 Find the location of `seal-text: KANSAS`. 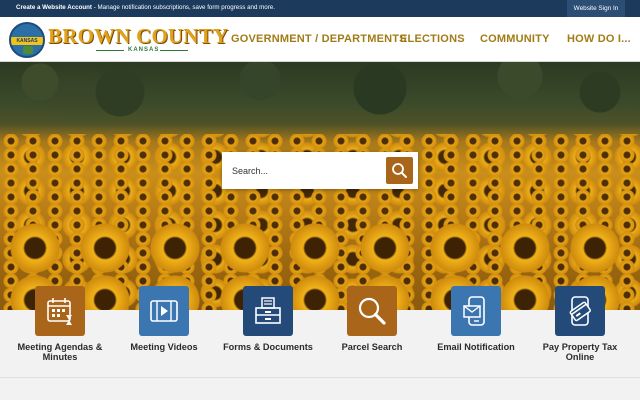

seal-text: KANSAS is located at coordinates (27, 41).